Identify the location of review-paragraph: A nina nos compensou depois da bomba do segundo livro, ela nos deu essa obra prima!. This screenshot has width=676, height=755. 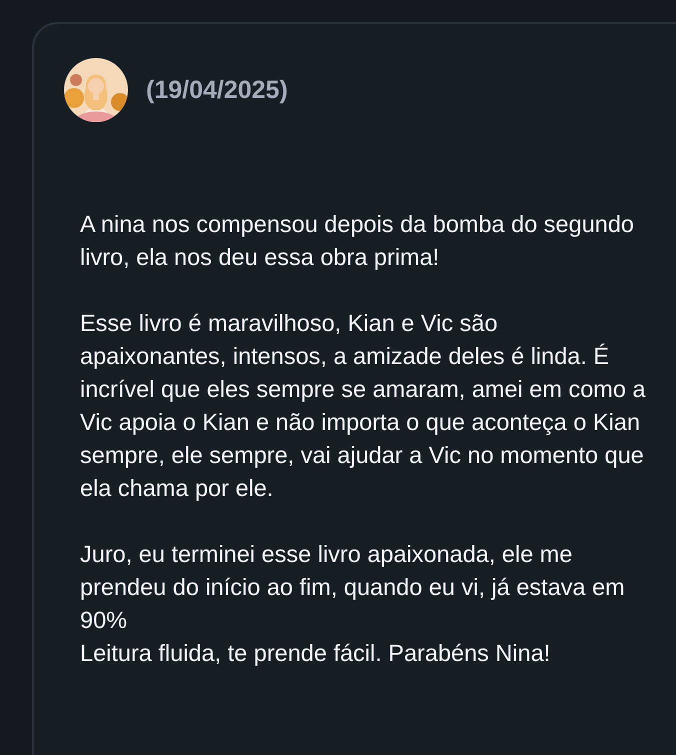
(357, 241).